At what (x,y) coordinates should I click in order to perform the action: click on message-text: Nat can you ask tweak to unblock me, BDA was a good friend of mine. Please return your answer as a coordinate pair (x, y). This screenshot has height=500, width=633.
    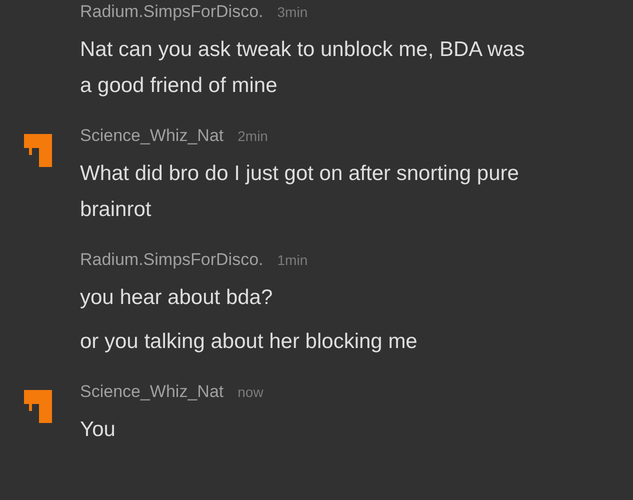
    Looking at the image, I should click on (303, 68).